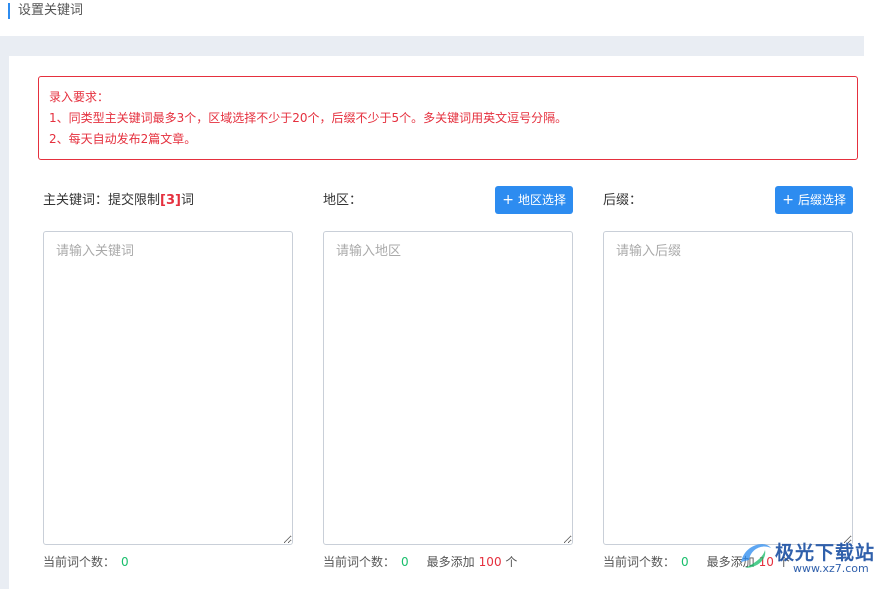 The width and height of the screenshot is (890, 589). Describe the element at coordinates (51, 10) in the screenshot. I see `page-title: 设置关键词` at that location.